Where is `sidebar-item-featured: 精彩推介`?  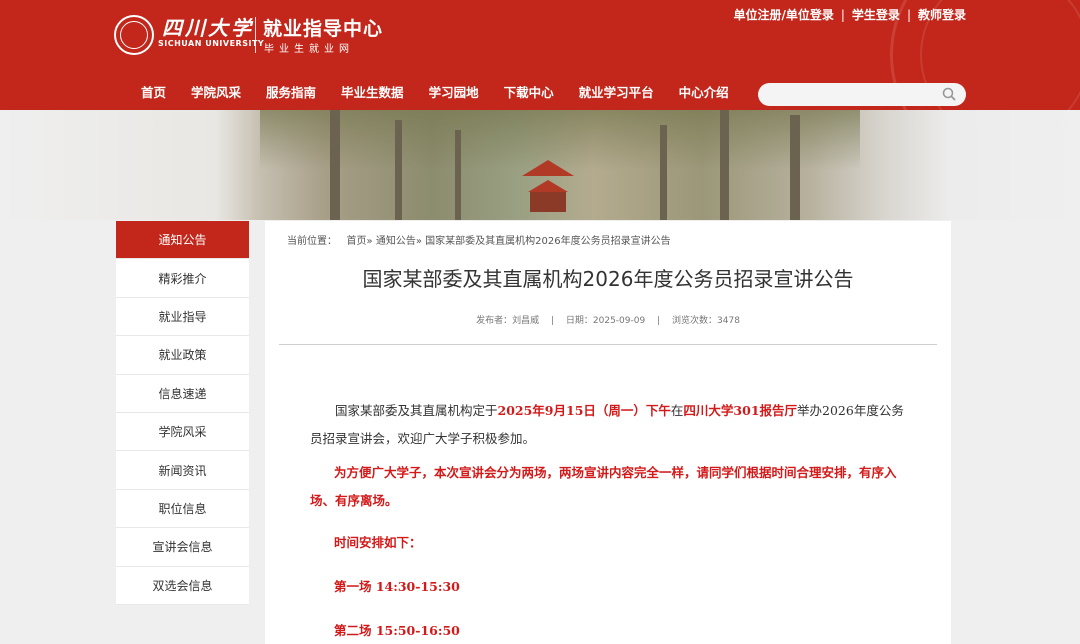 sidebar-item-featured: 精彩推介 is located at coordinates (182, 278).